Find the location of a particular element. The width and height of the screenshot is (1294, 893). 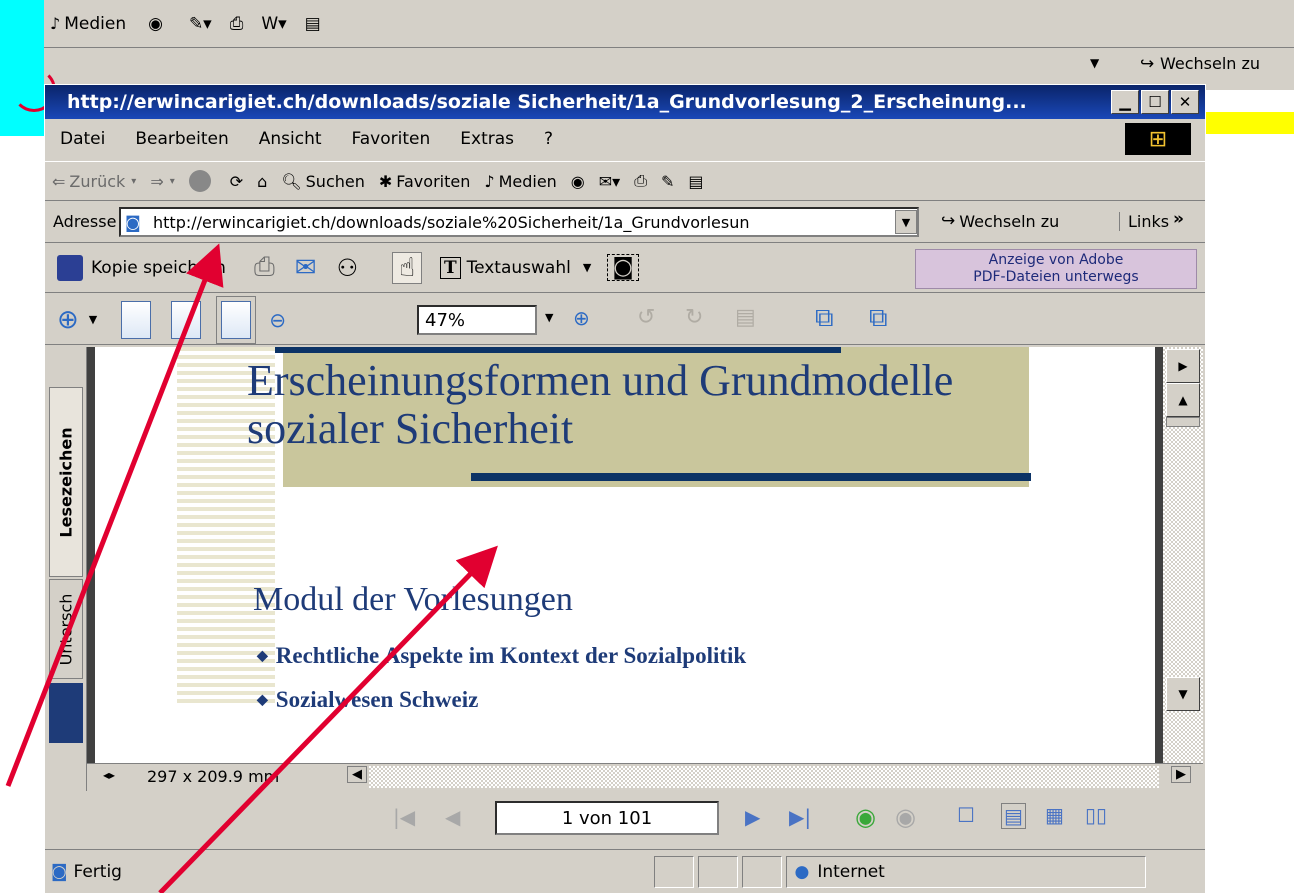

bg-go-label: Wechseln zu is located at coordinates (1210, 63).